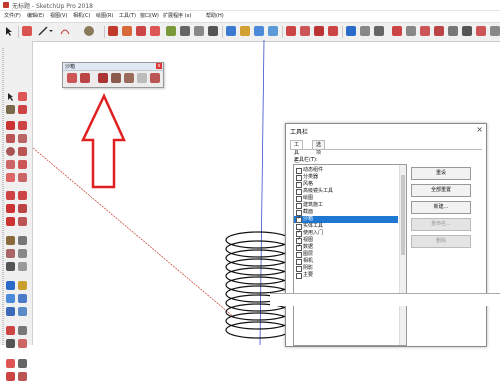 This screenshot has height=381, width=500. Describe the element at coordinates (22, 363) in the screenshot. I see `section-cut-icon` at that location.